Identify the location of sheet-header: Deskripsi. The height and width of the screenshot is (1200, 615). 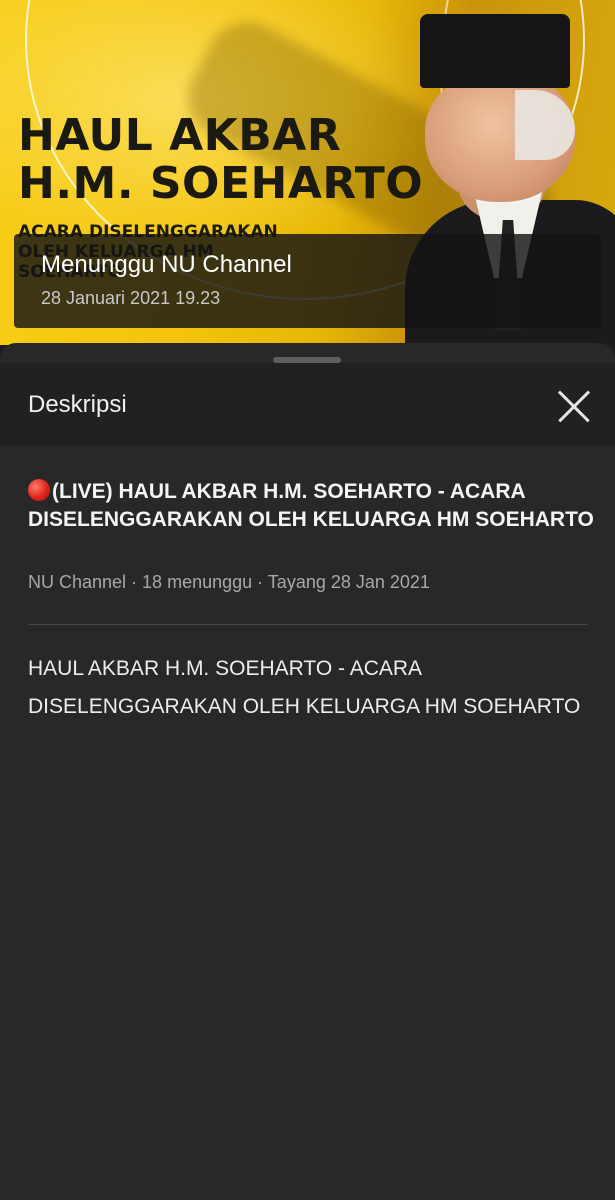
(307, 404).